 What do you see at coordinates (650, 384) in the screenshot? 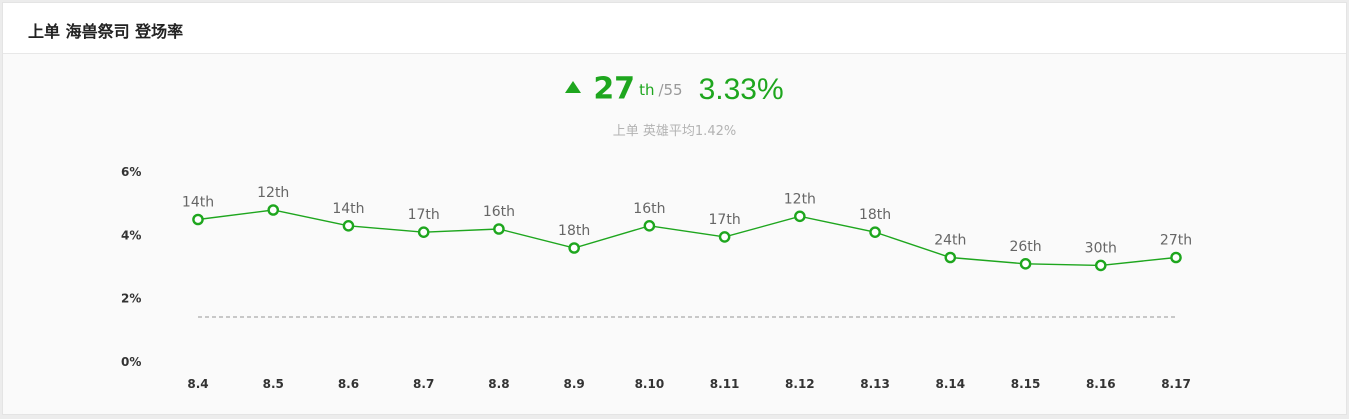
I see `x-tick-label: 8.10` at bounding box center [650, 384].